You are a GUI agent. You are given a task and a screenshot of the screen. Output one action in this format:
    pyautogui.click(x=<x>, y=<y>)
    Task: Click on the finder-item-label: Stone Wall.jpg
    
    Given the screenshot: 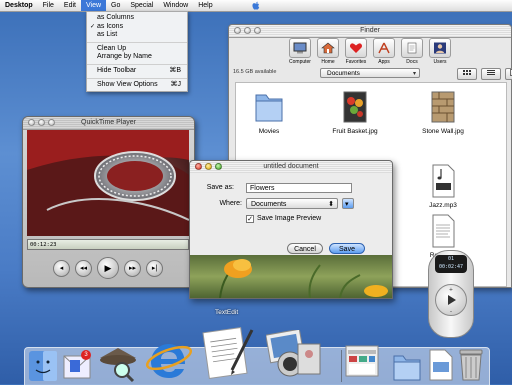 What is the action you would take?
    pyautogui.click(x=443, y=131)
    